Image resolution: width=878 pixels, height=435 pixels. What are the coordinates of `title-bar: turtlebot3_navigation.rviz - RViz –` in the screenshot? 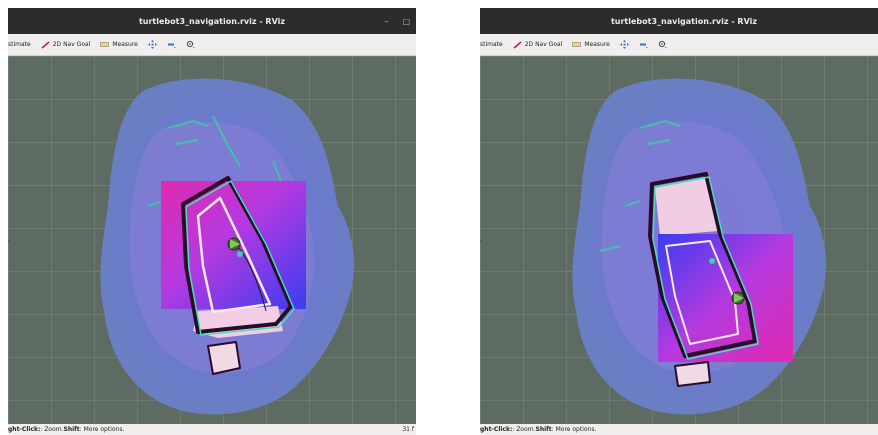 It's located at (679, 21).